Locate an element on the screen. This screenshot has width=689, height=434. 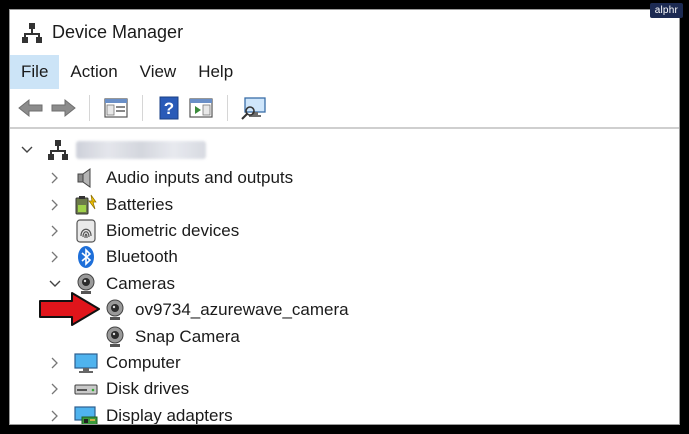
back-button is located at coordinates (31, 108).